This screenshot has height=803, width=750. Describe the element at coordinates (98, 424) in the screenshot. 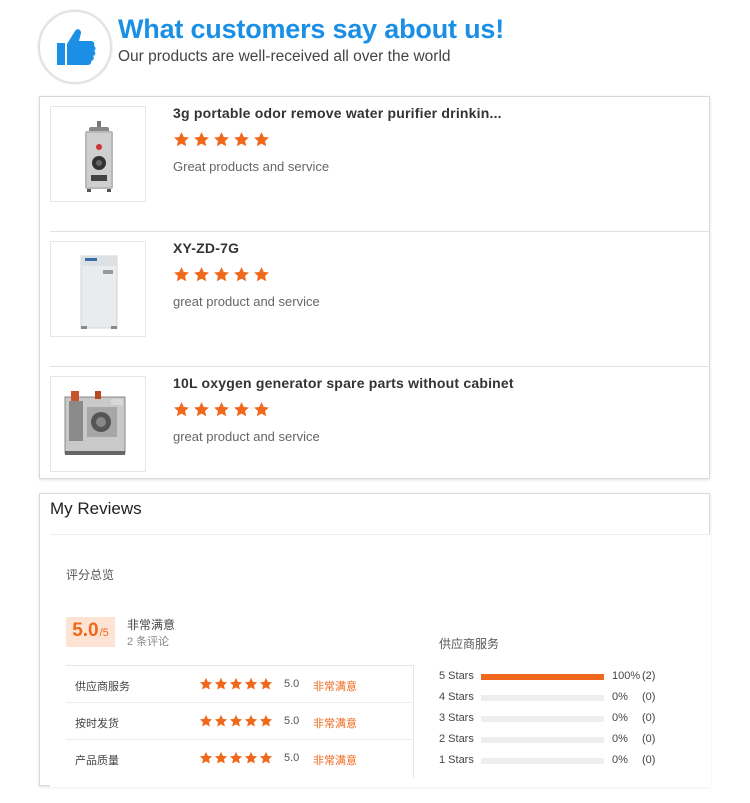

I see `product-image-oxygen-generator-parts` at that location.